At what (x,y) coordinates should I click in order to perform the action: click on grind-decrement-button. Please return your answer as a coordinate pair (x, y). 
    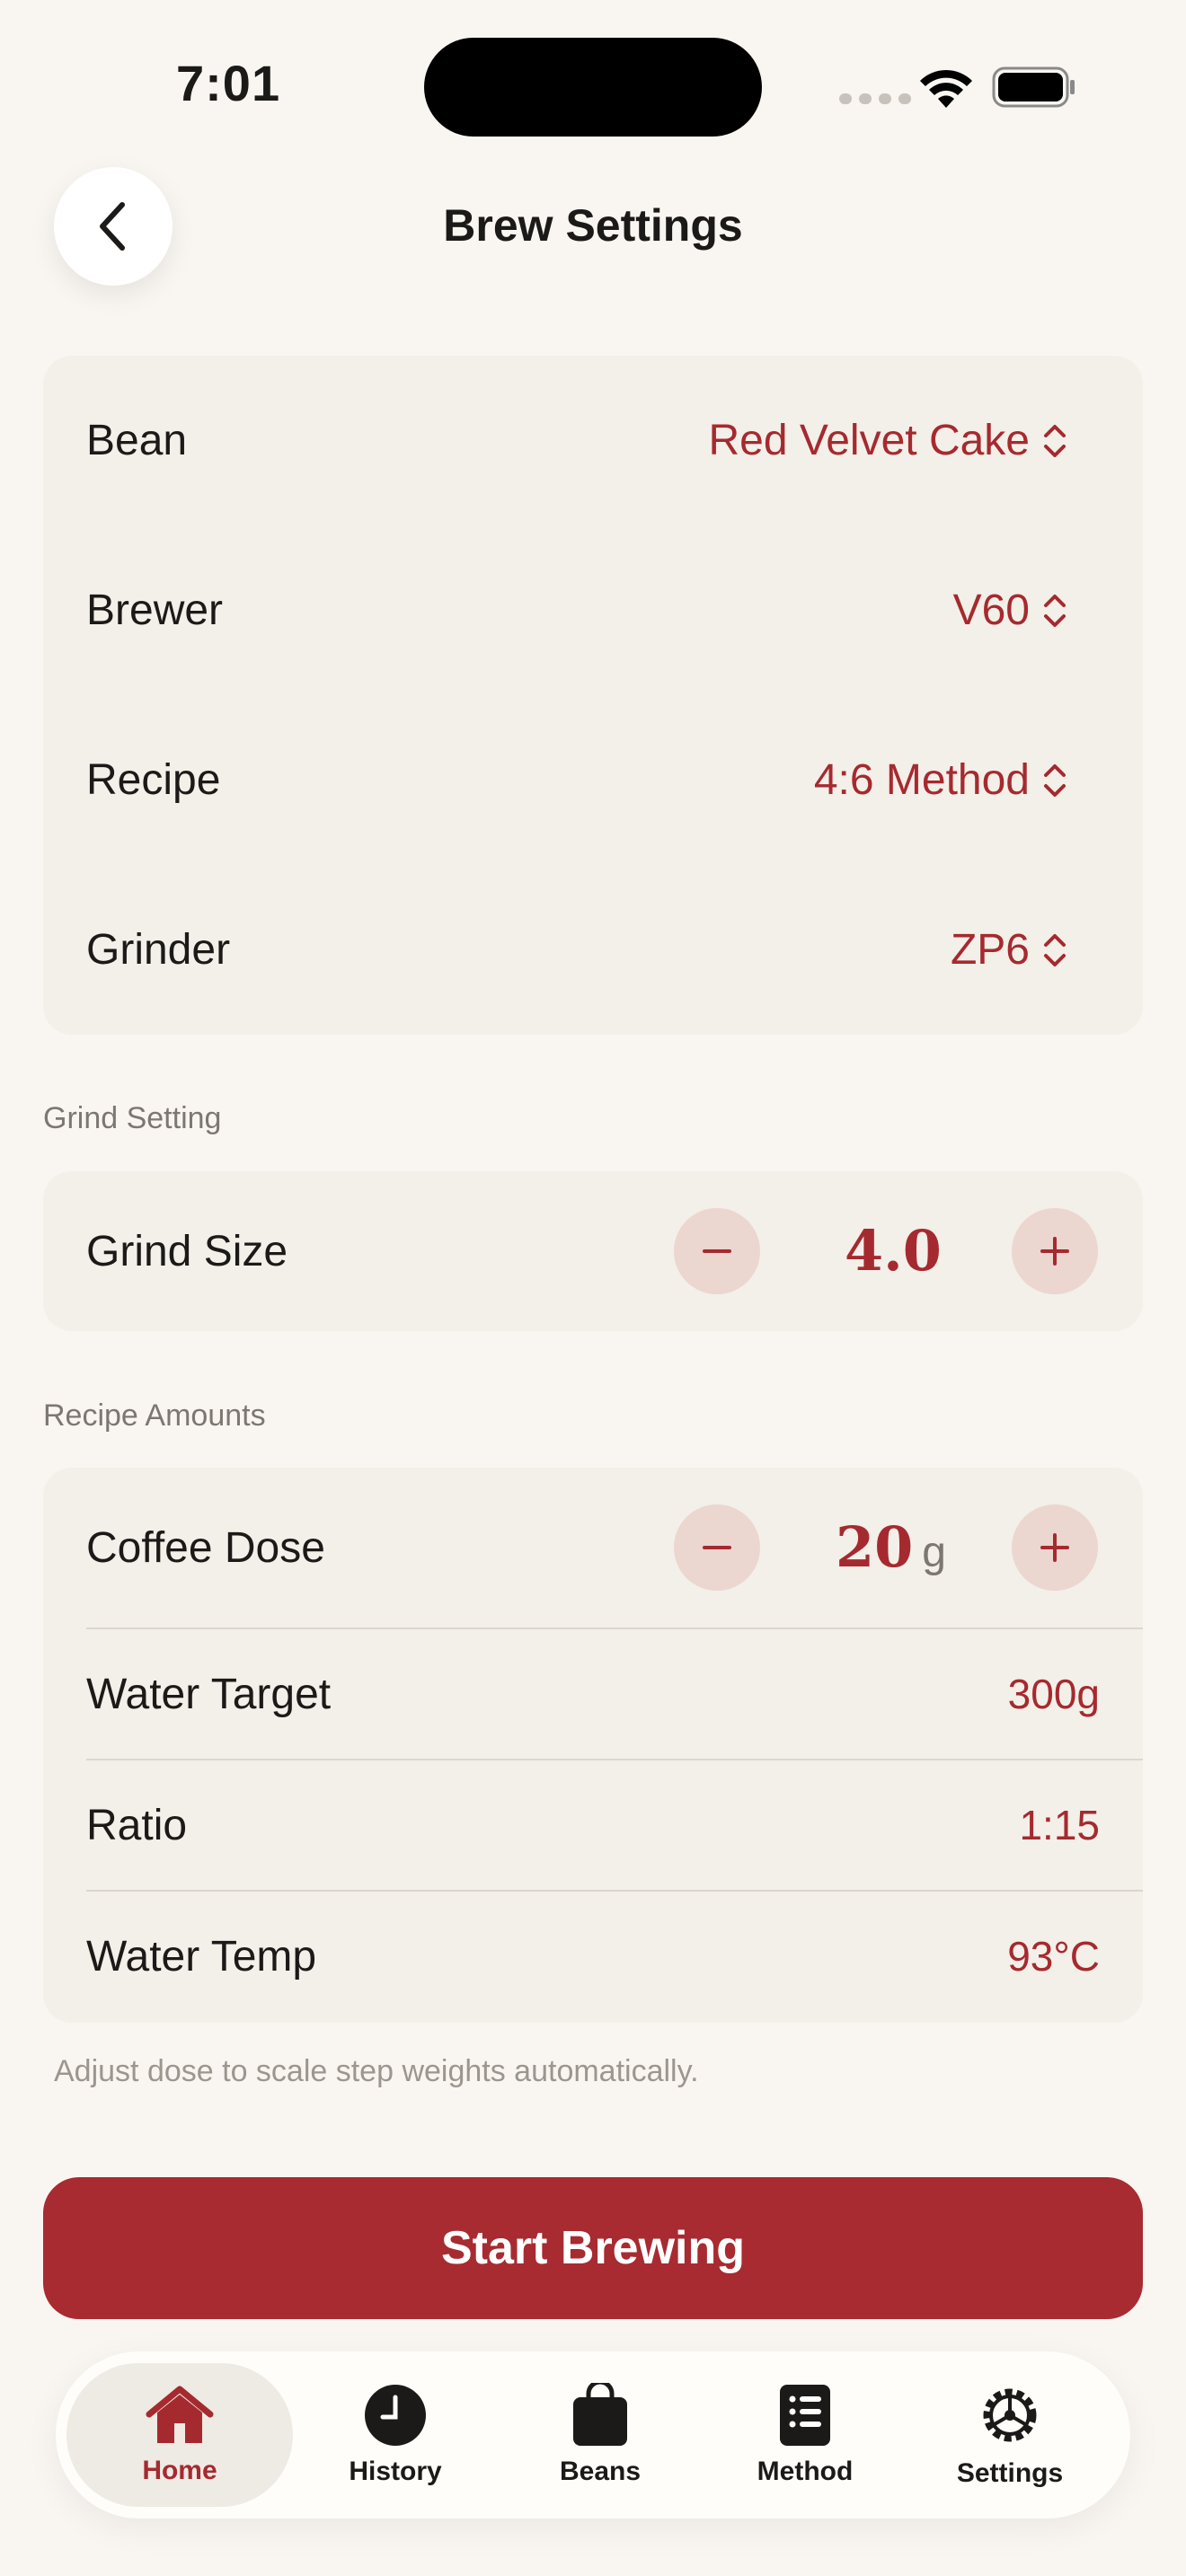
    Looking at the image, I should click on (717, 1251).